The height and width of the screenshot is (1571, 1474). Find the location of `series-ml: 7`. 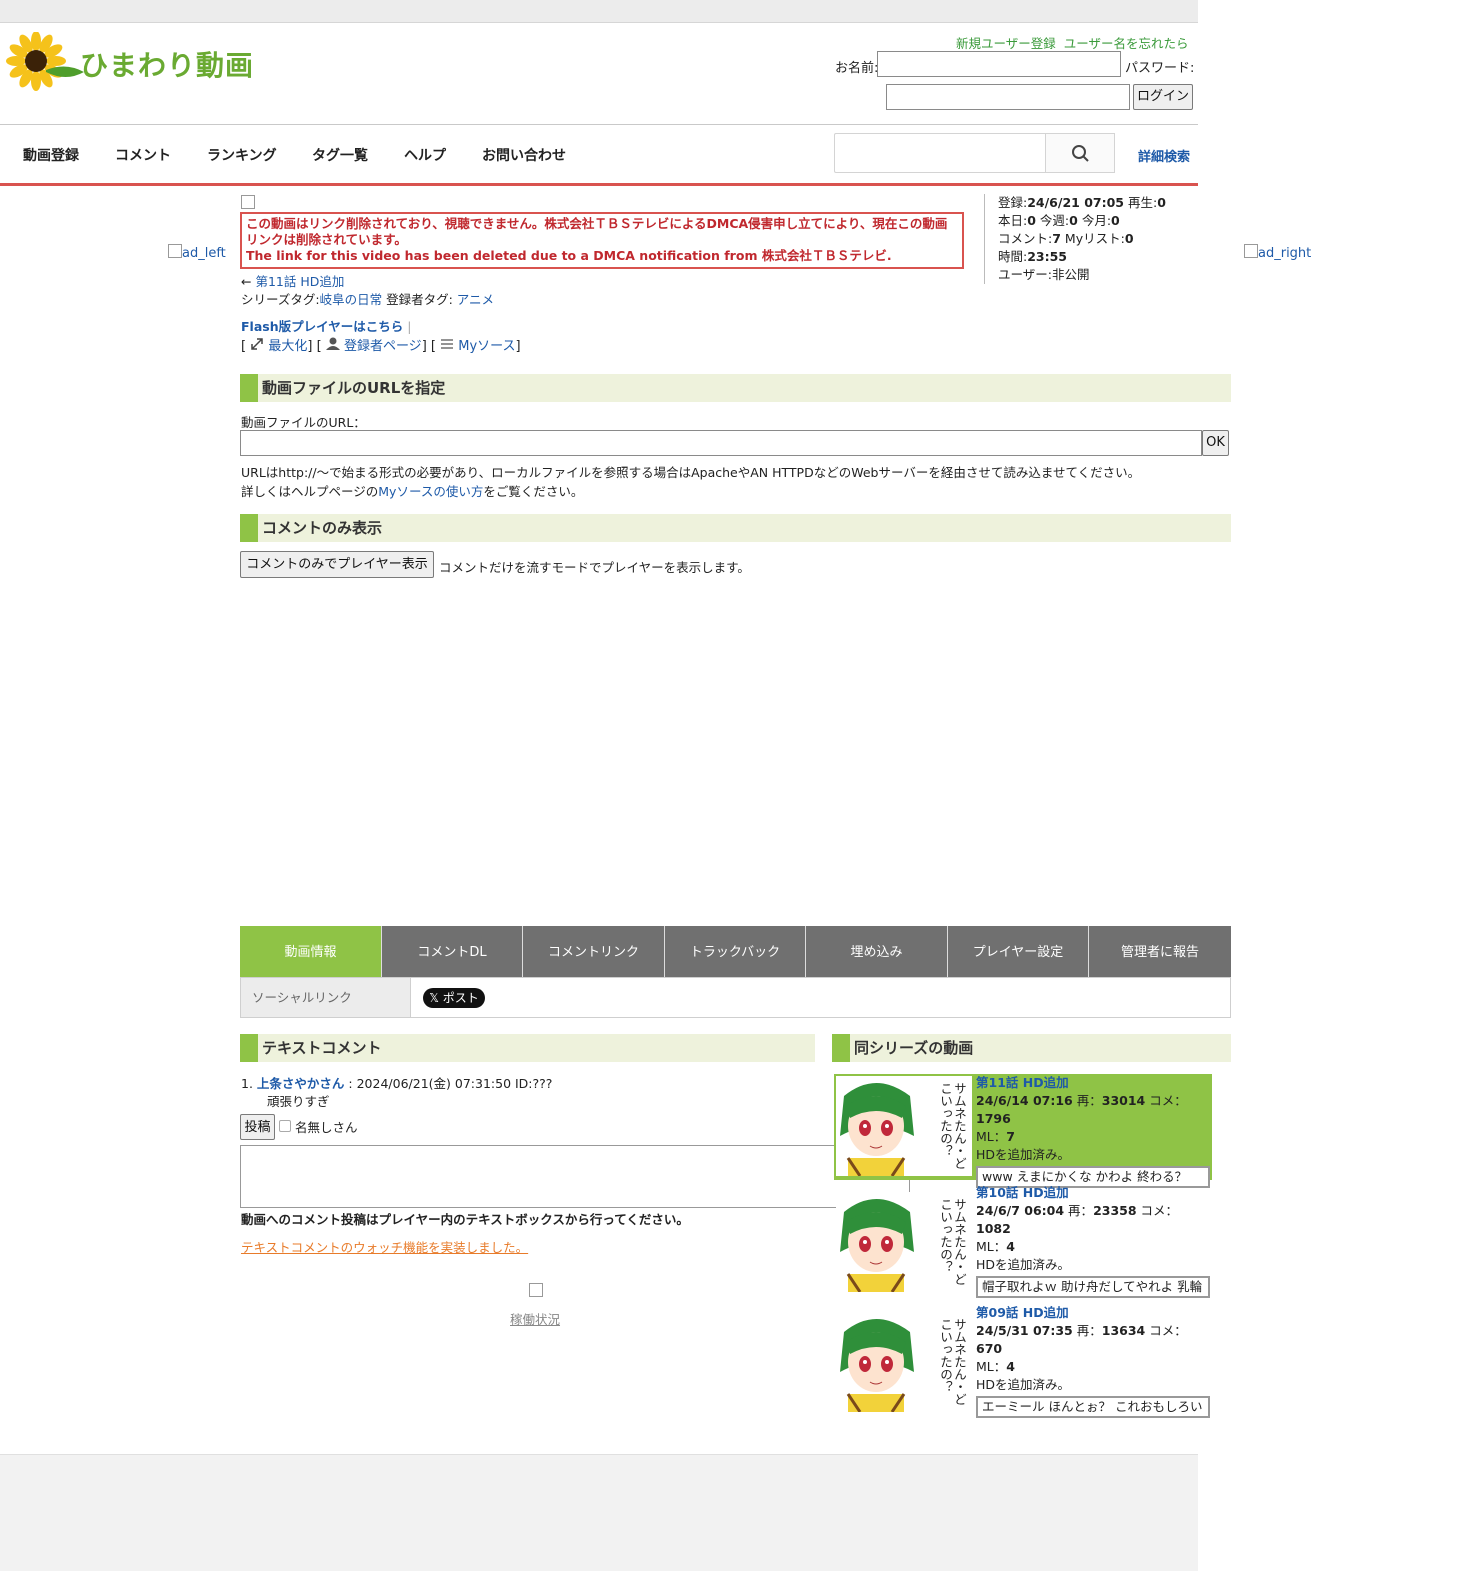

series-ml: 7 is located at coordinates (1010, 1136).